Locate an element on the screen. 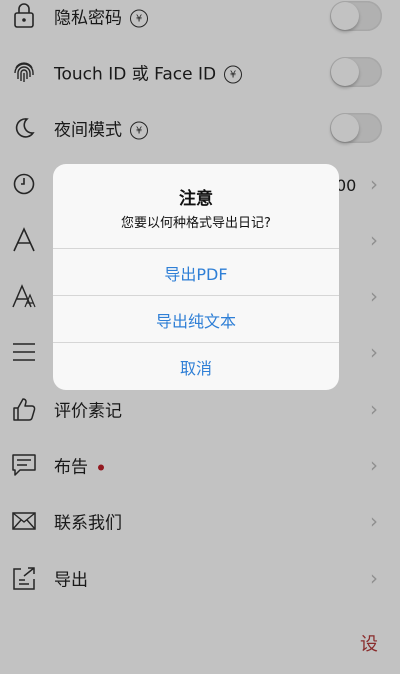 This screenshot has width=400, height=674. export-plain-text-button: 导出纯文本 is located at coordinates (196, 319).